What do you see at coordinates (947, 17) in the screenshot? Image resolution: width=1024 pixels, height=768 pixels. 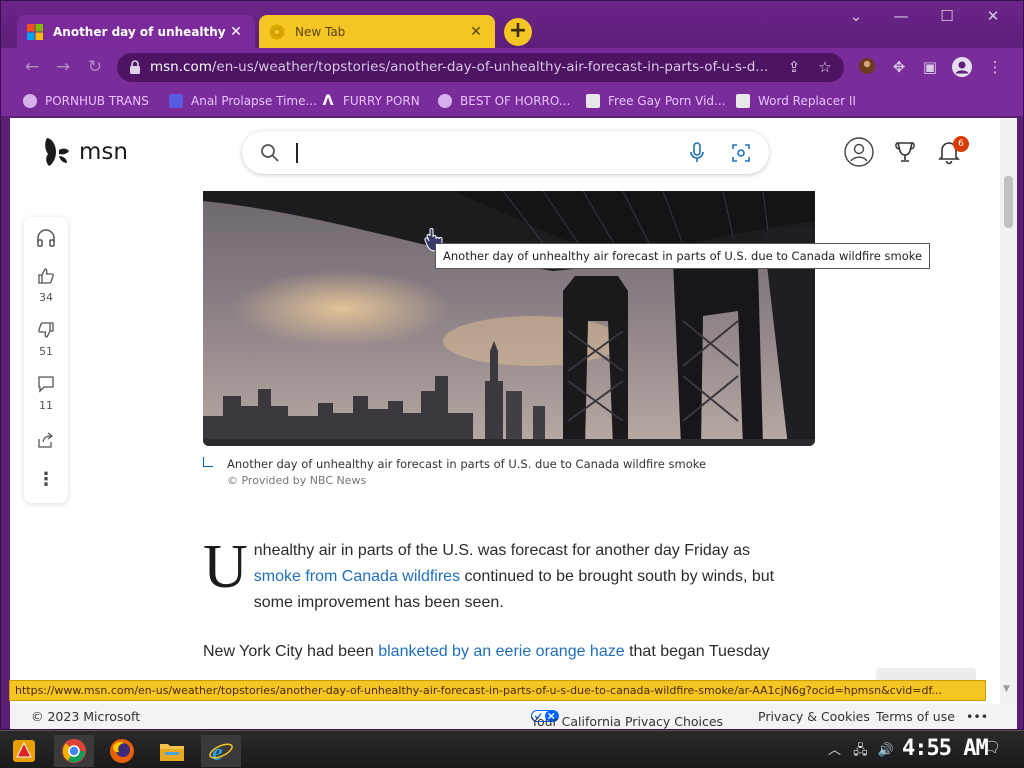 I see `maximize-icon: ☐` at bounding box center [947, 17].